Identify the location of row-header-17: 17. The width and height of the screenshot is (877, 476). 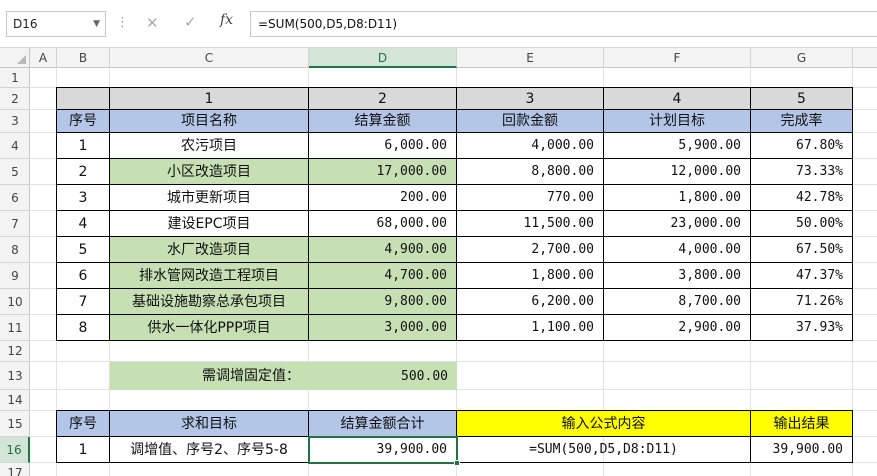
(15, 469).